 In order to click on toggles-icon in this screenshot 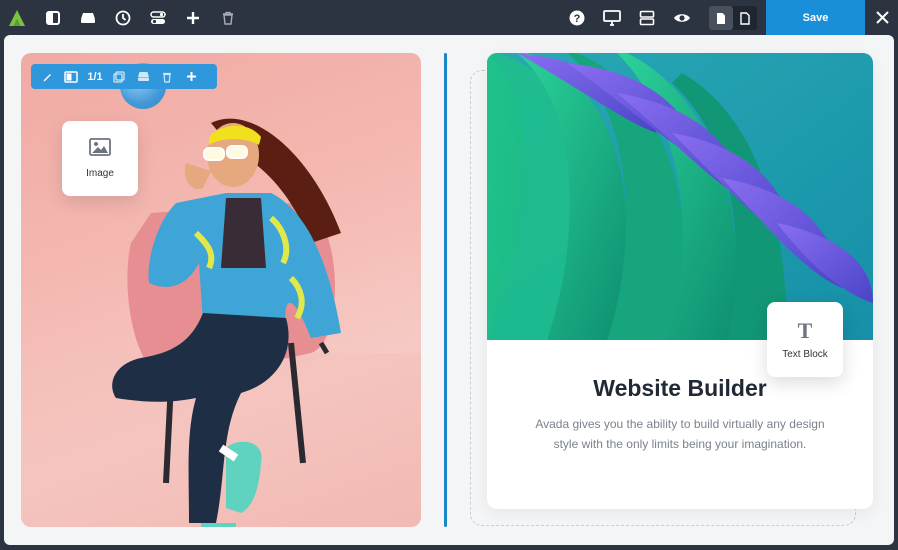, I will do `click(158, 17)`.